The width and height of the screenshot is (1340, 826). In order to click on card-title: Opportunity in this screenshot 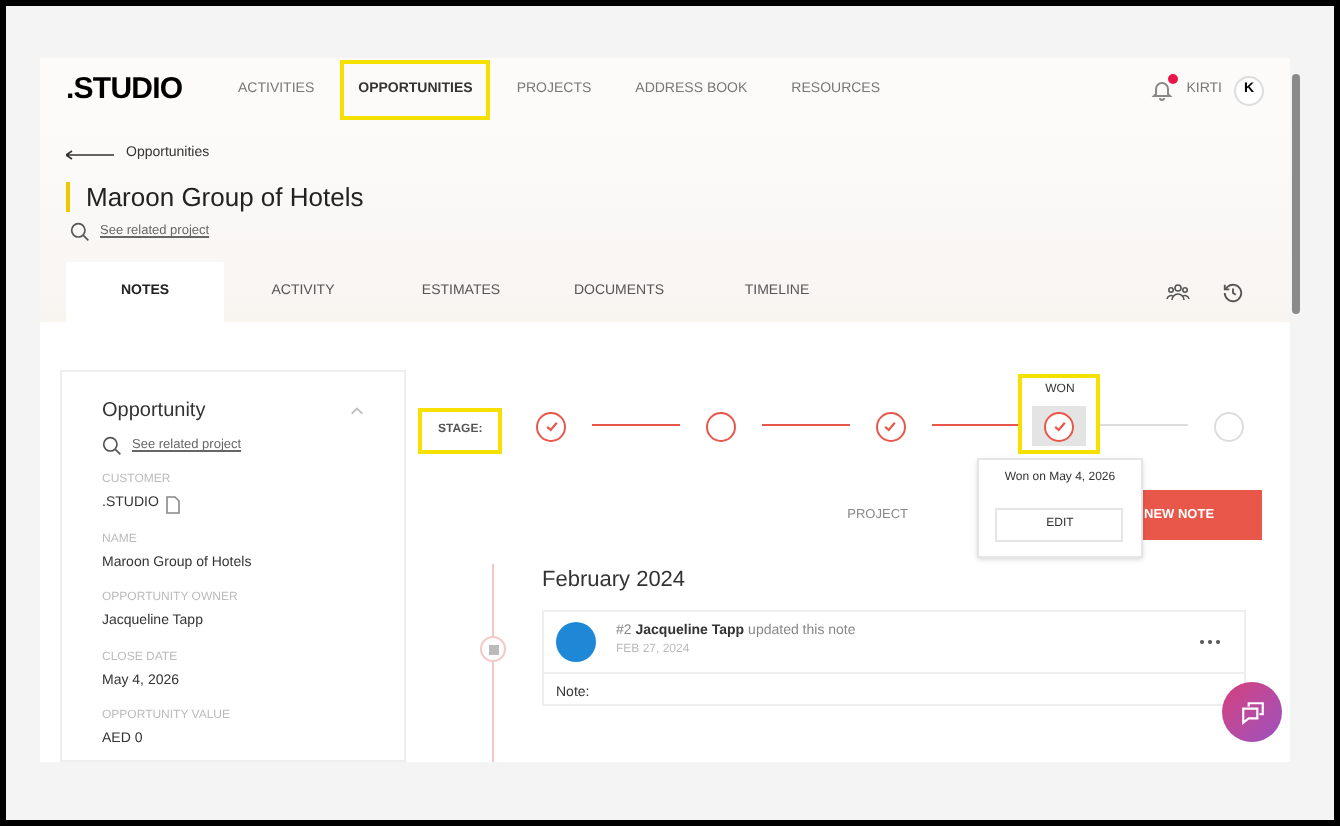, I will do `click(154, 412)`.